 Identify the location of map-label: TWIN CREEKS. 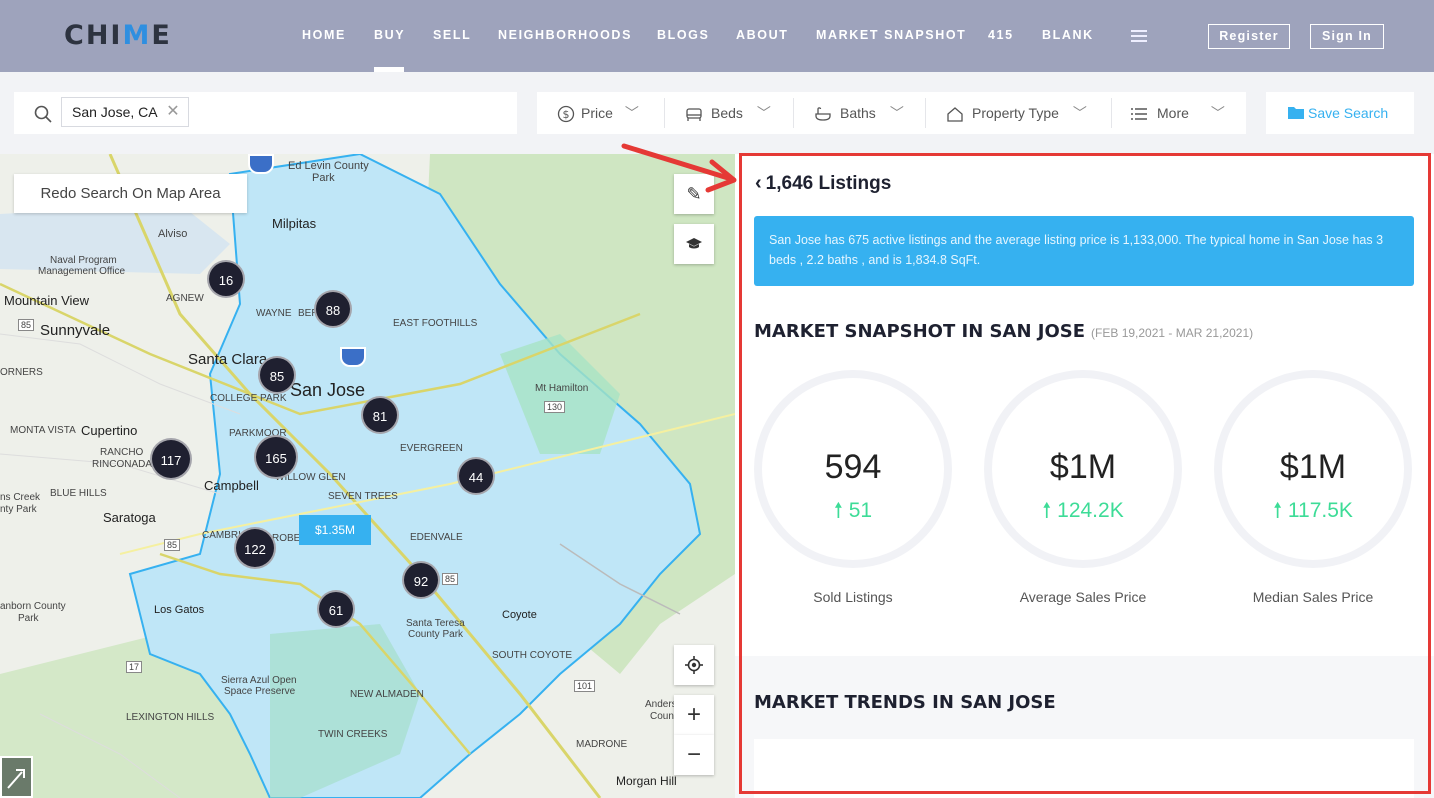
(353, 734).